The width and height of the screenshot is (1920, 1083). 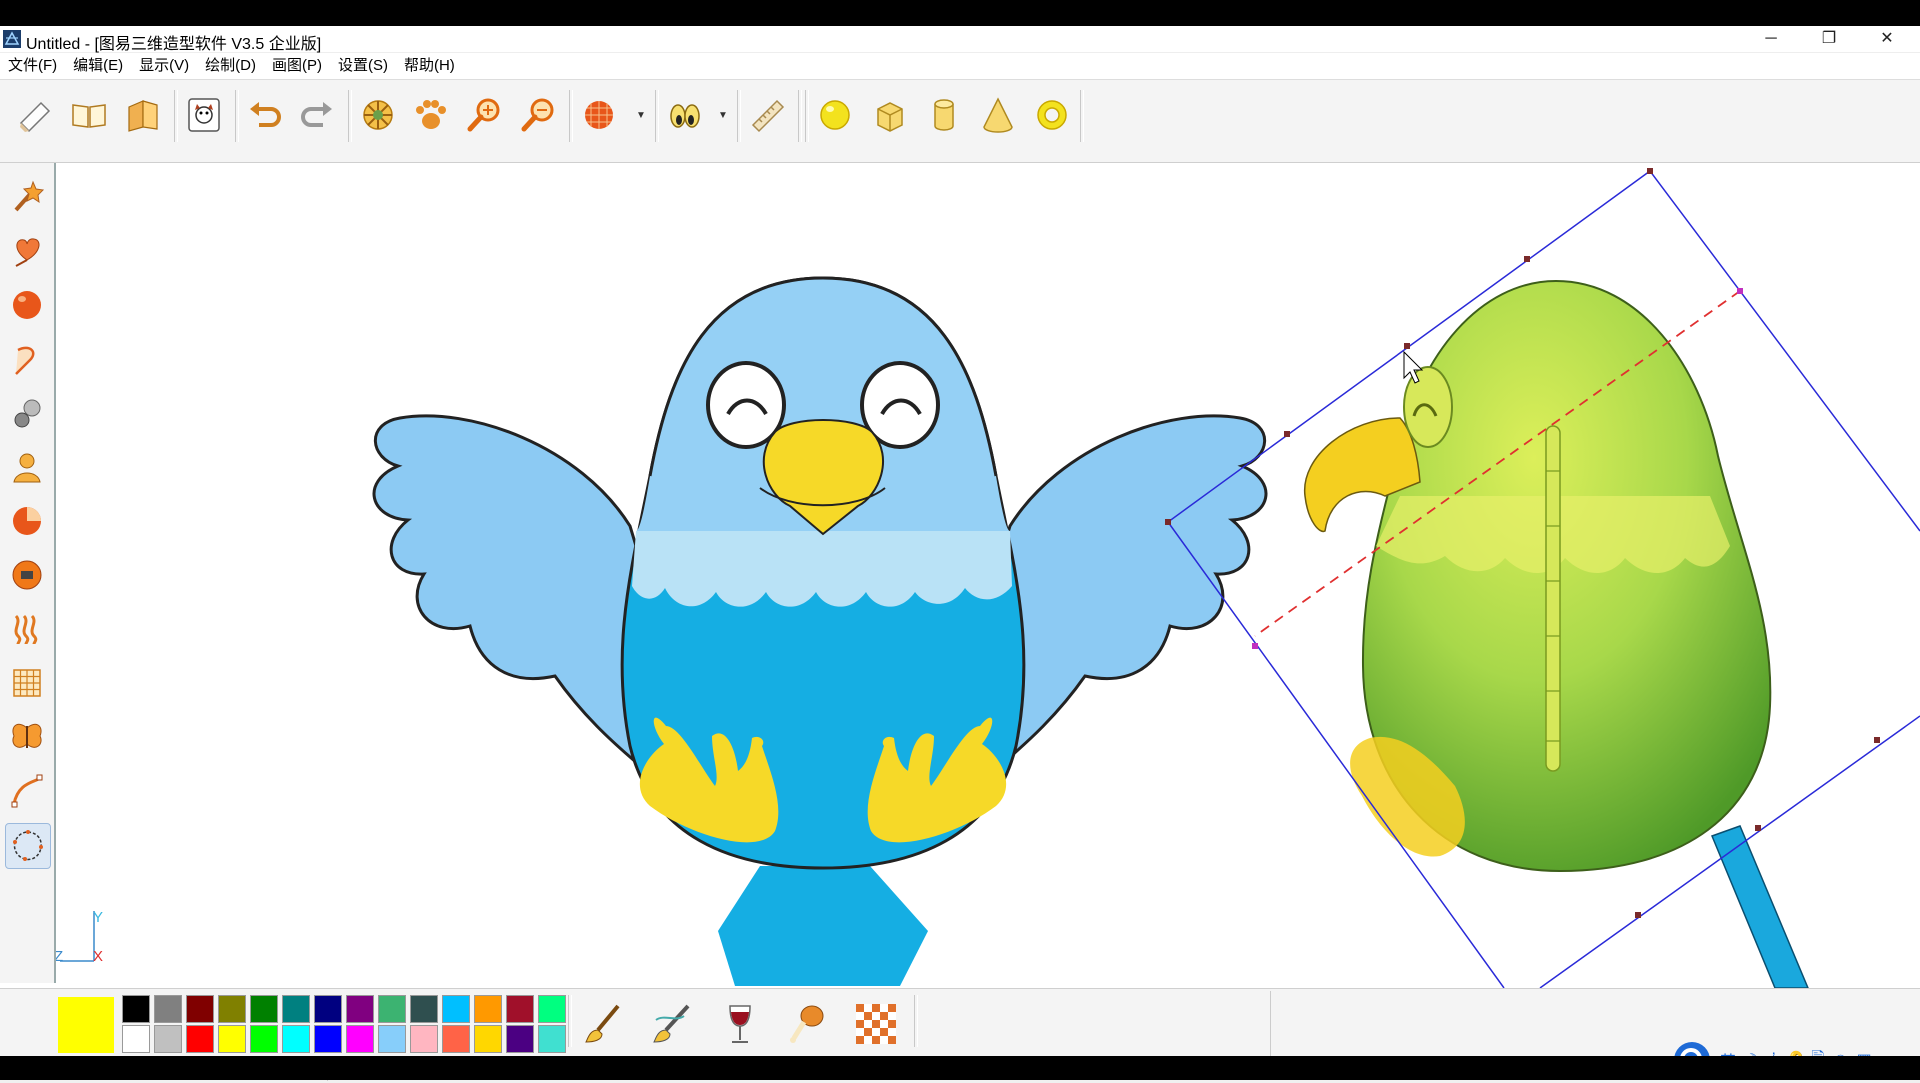 I want to click on butterfly-tool-icon, so click(x=27, y=737).